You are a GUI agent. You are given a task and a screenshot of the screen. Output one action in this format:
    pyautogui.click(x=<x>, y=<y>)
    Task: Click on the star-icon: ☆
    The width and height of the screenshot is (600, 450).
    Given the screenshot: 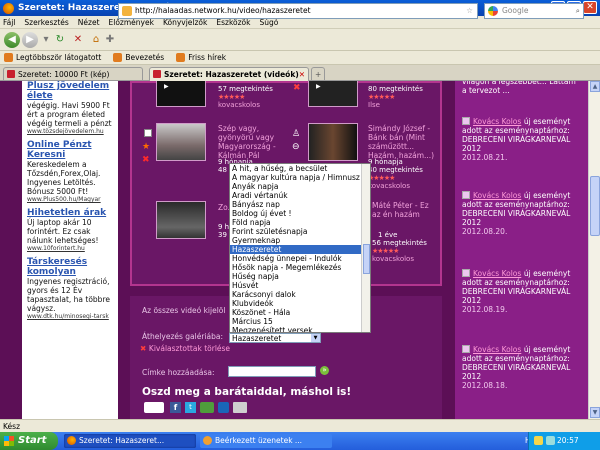 What is the action you would take?
    pyautogui.click(x=469, y=11)
    